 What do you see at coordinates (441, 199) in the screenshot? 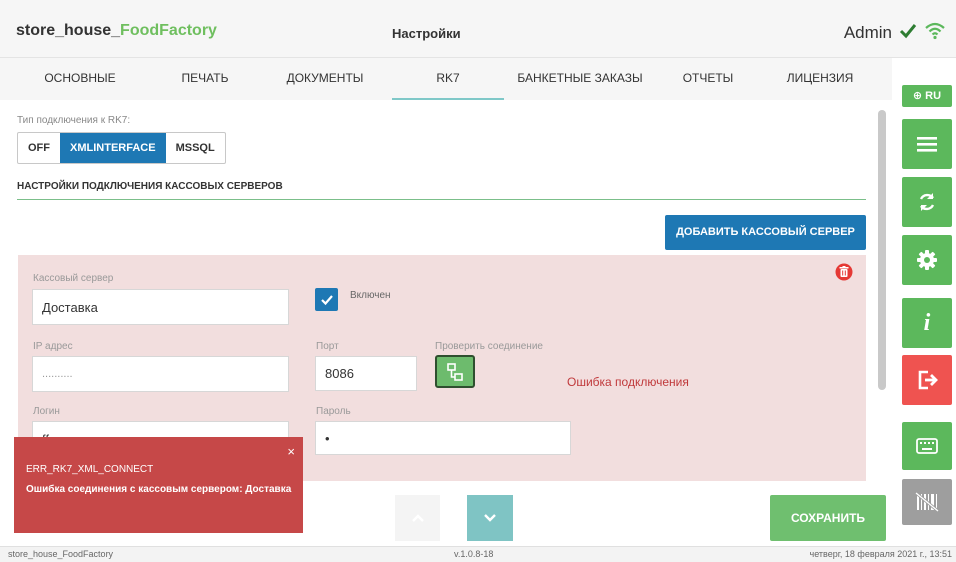
I see `section-divider` at bounding box center [441, 199].